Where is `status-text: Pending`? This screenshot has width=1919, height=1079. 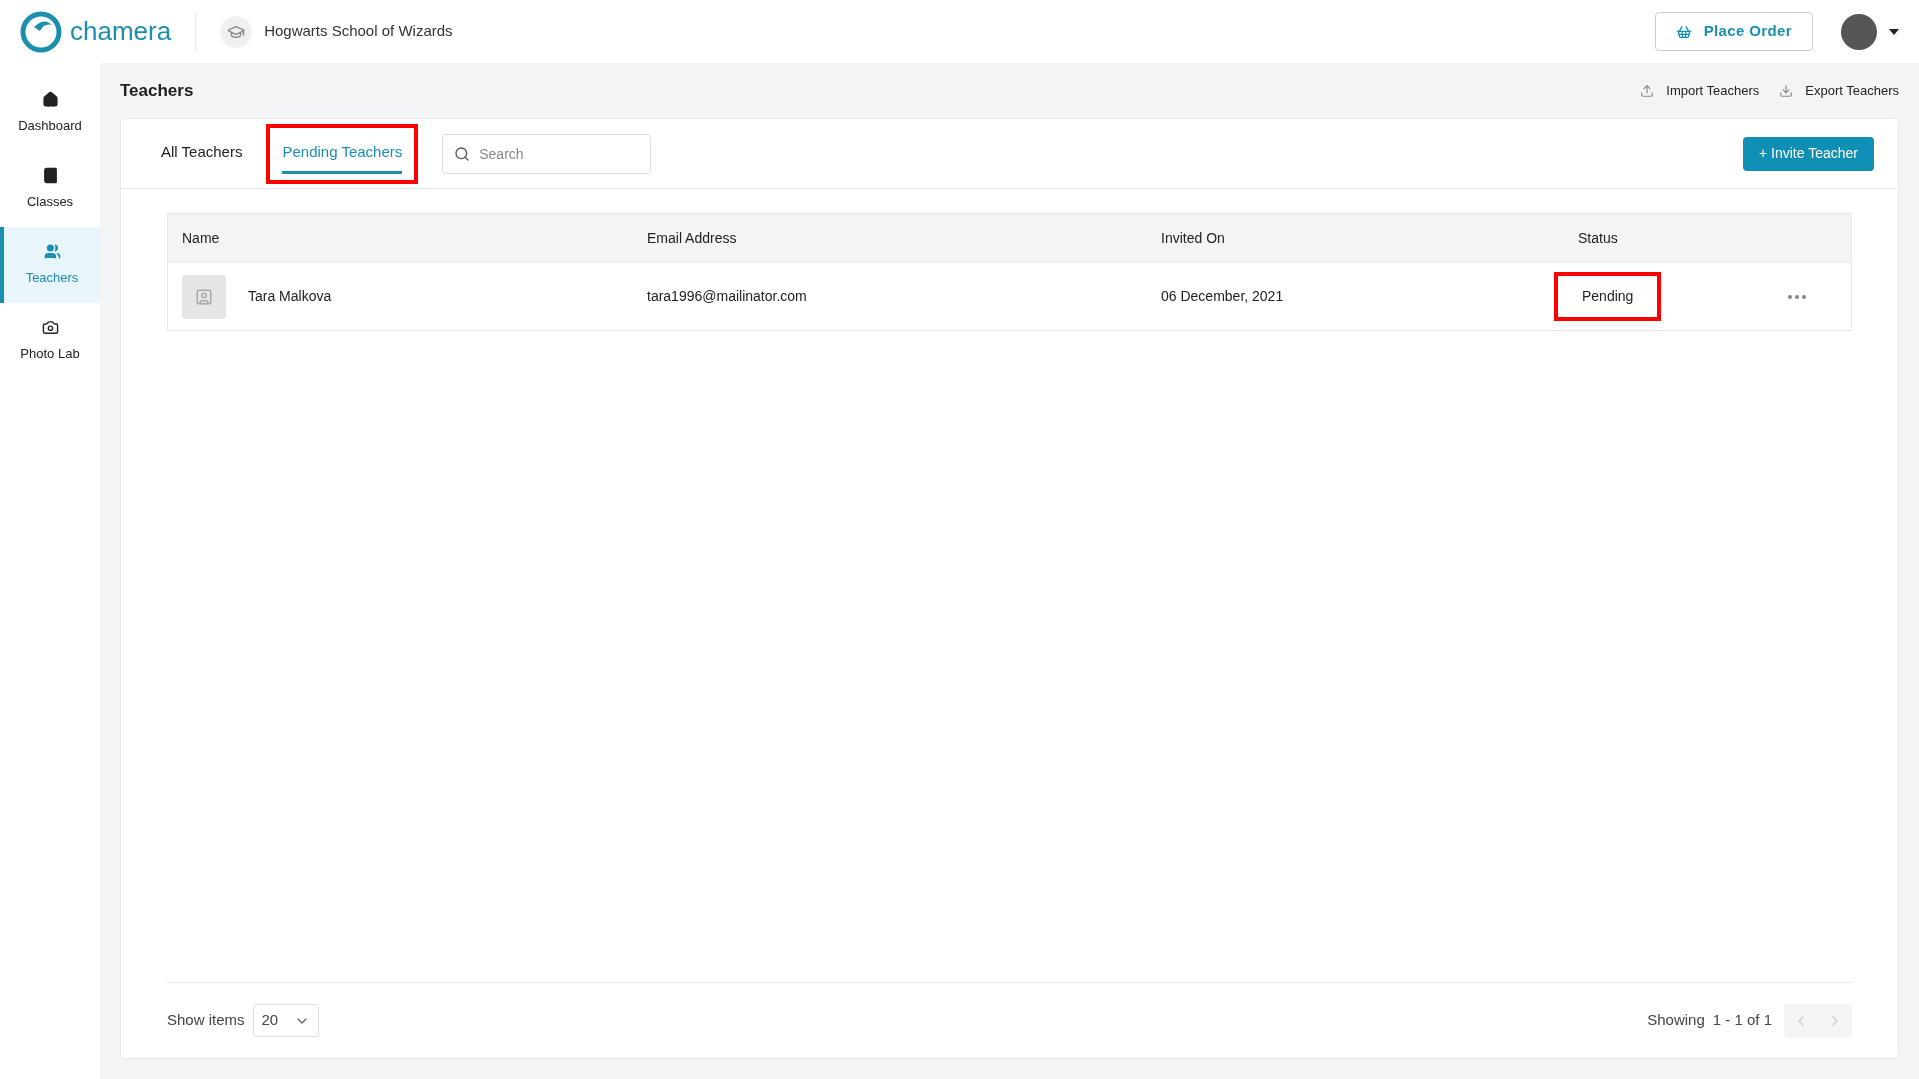
status-text: Pending is located at coordinates (1608, 296).